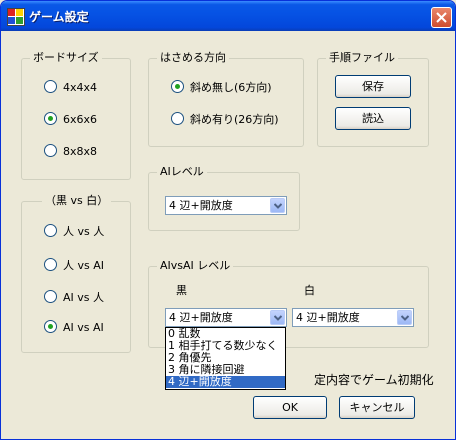 This screenshot has height=440, width=456. Describe the element at coordinates (290, 407) in the screenshot. I see `ok-button: OK` at that location.